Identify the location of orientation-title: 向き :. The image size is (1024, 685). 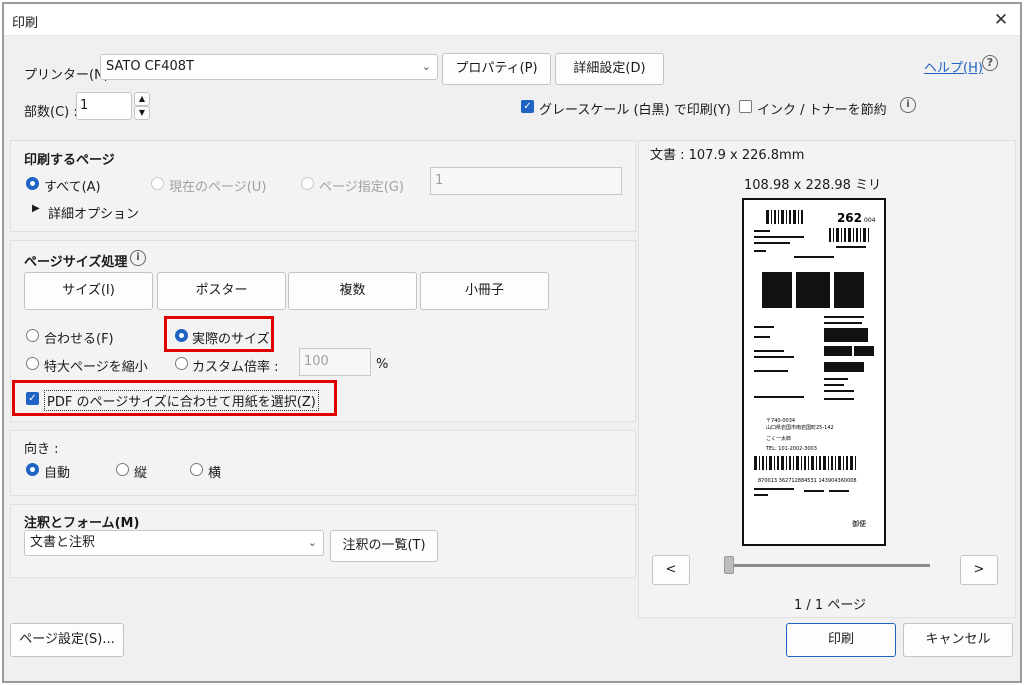
(41, 449).